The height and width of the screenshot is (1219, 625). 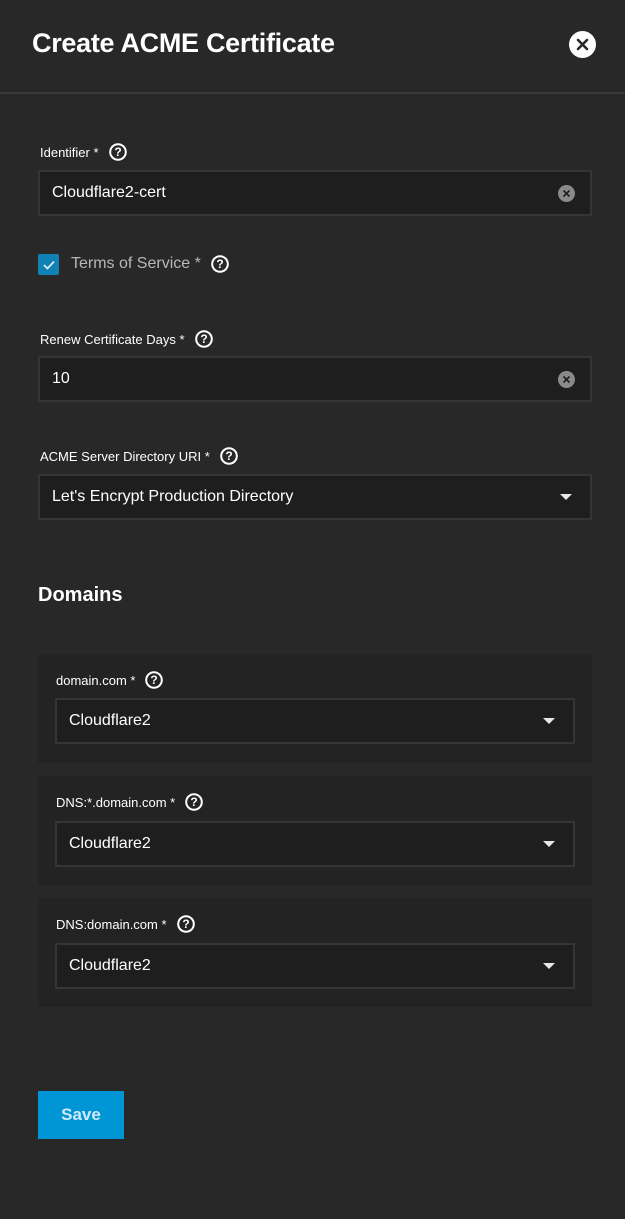 What do you see at coordinates (116, 802) in the screenshot?
I see `domain-label-text: DNS:*.domain.com *` at bounding box center [116, 802].